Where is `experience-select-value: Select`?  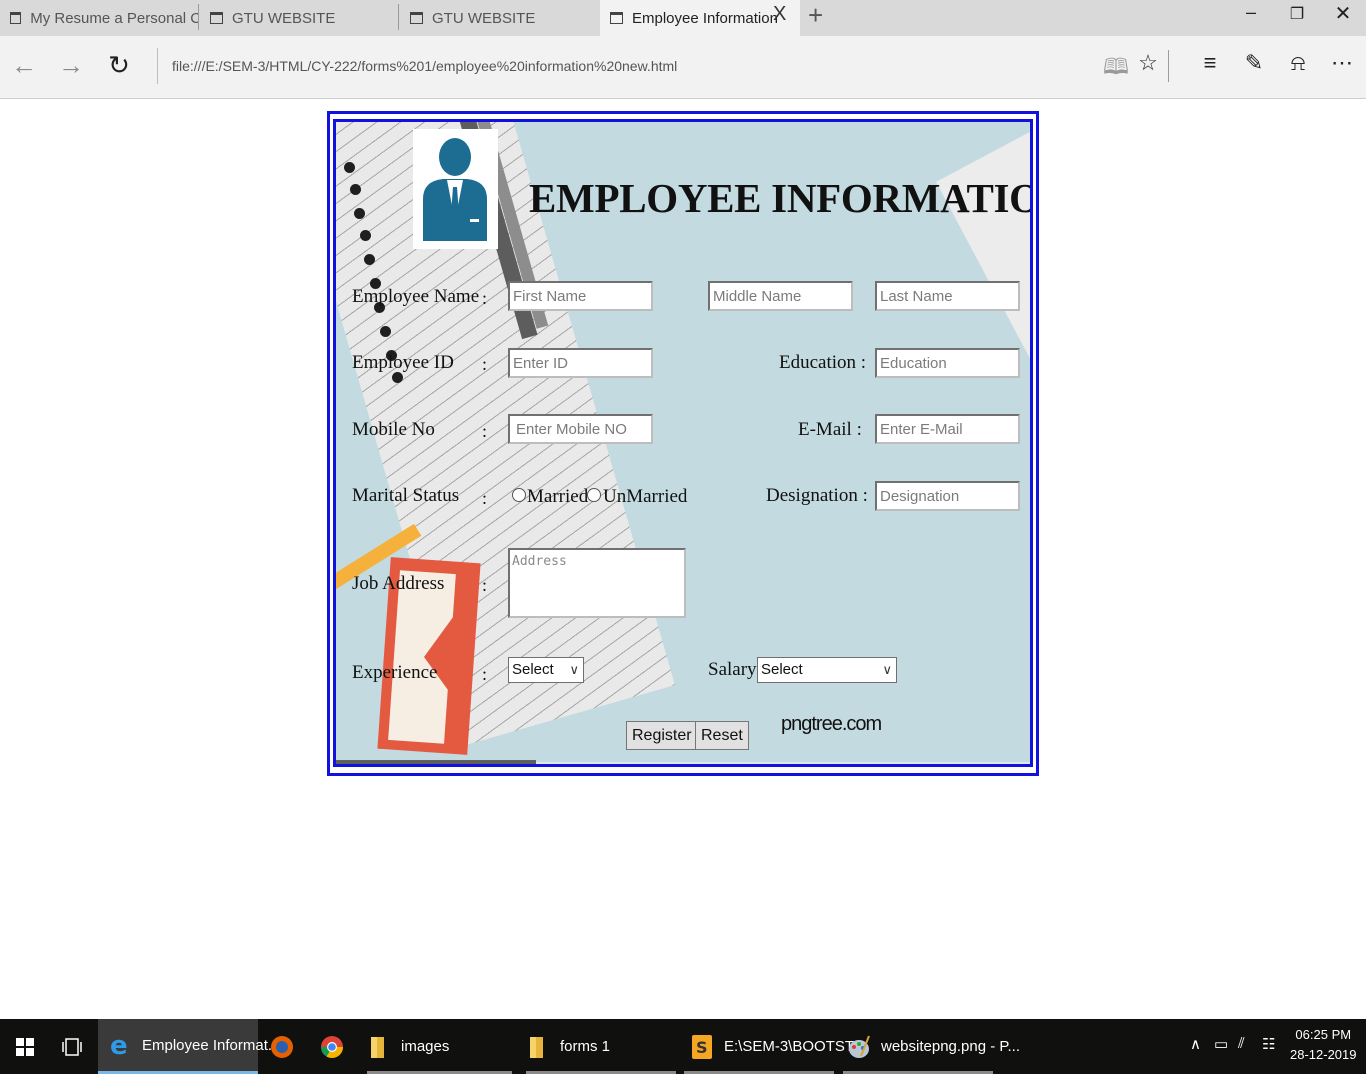
experience-select-value: Select is located at coordinates (533, 669).